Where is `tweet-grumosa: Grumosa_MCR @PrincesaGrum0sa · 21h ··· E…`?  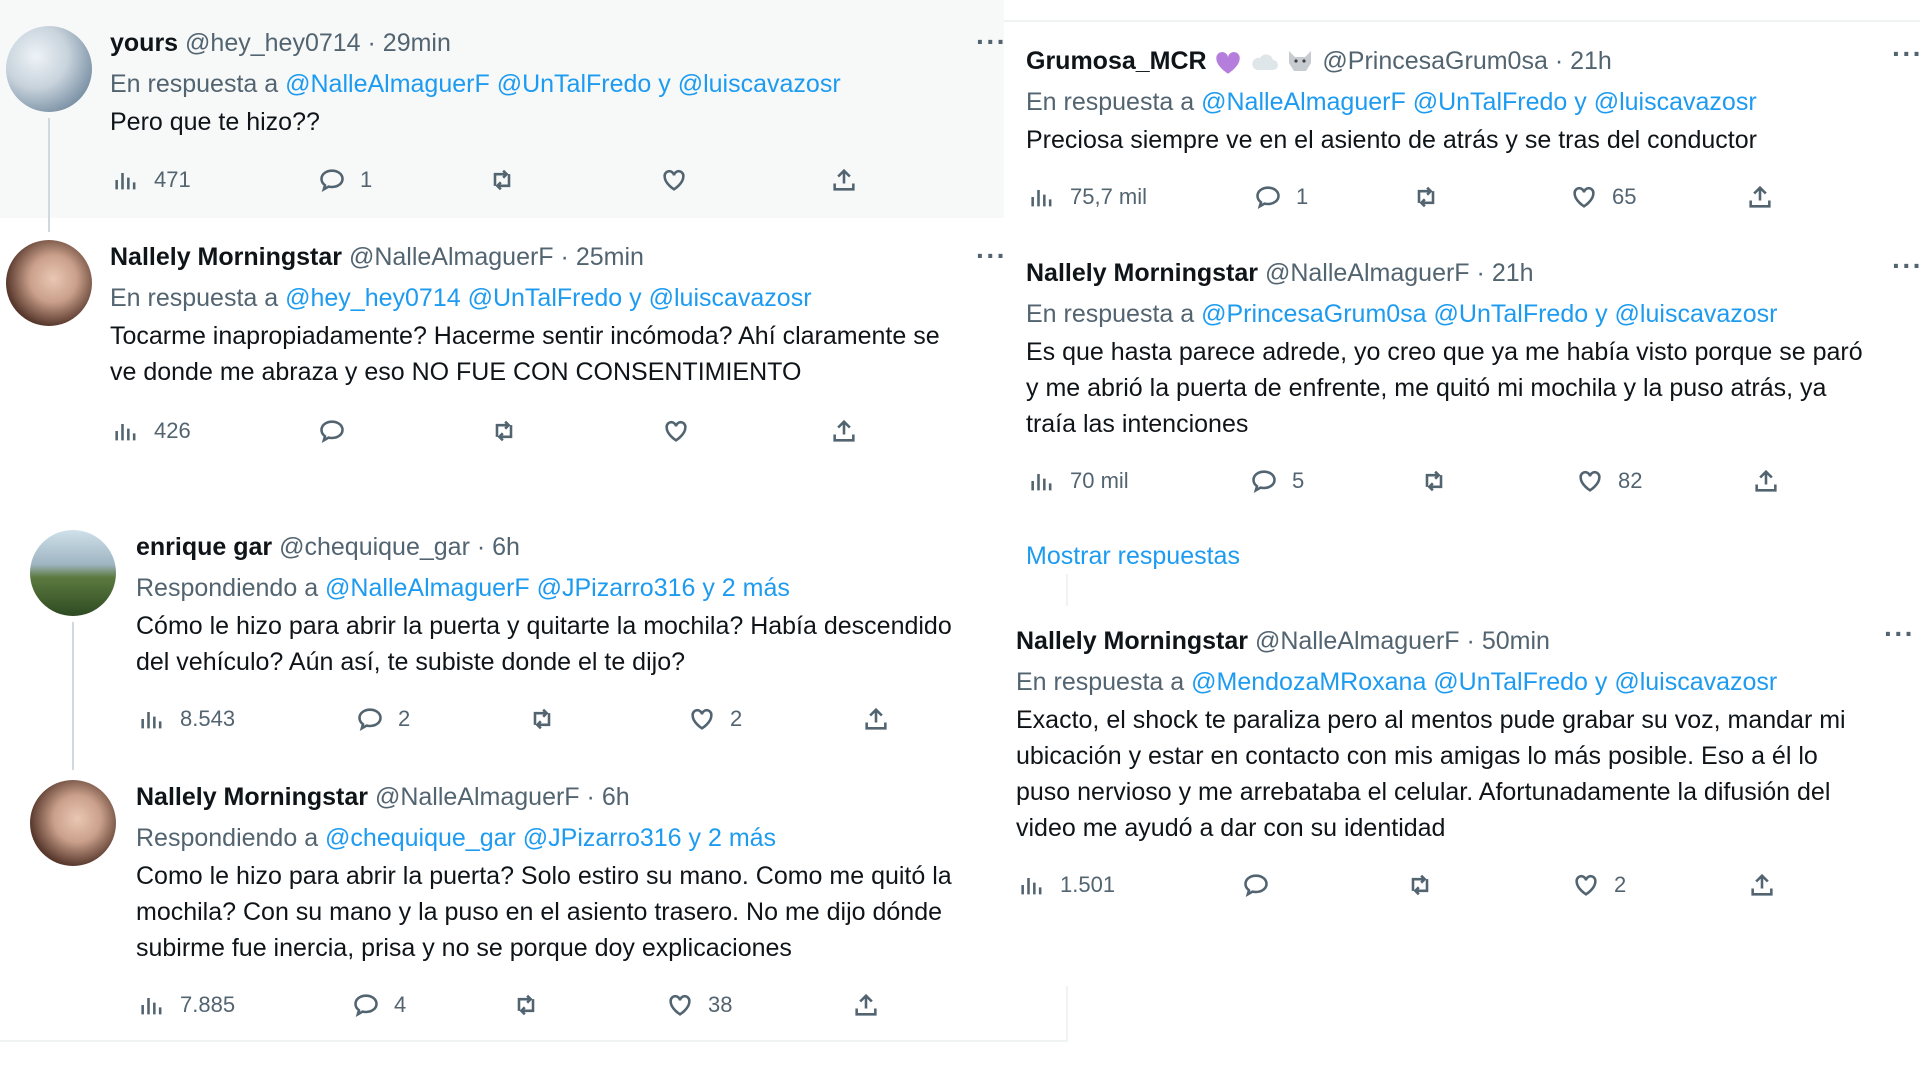
tweet-grumosa: Grumosa_MCR @PrincesaGrum0sa · 21h ··· E… is located at coordinates (1462, 125).